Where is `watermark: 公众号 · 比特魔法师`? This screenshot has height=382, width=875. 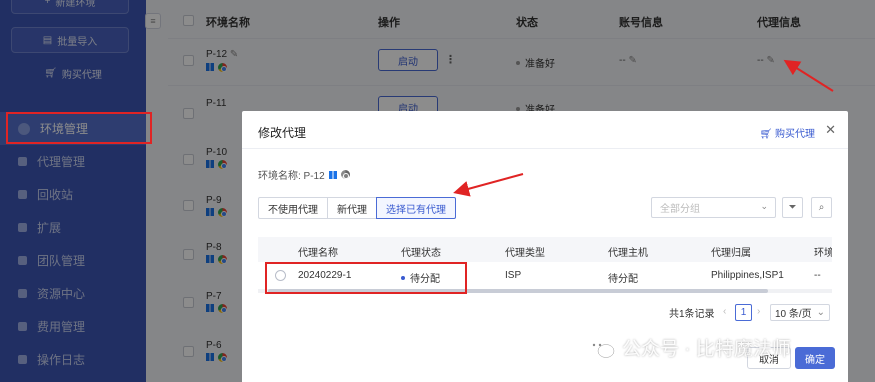
watermark: 公众号 · 比特魔法师 is located at coordinates (688, 347).